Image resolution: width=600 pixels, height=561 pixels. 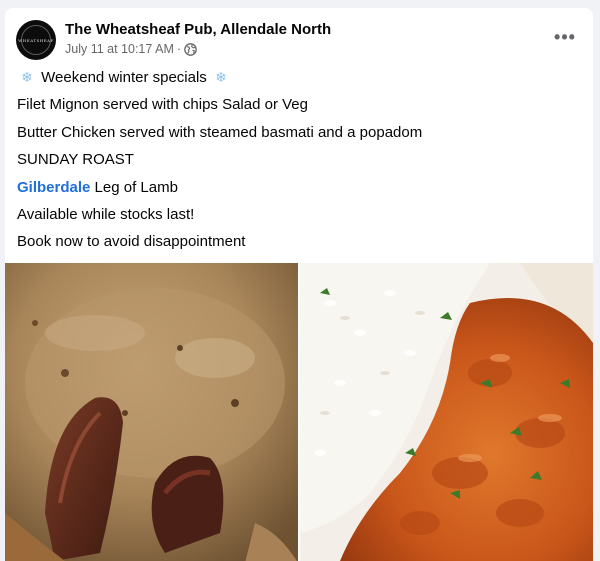 I want to click on post-line-availability: Available while stocks last!, so click(x=106, y=214).